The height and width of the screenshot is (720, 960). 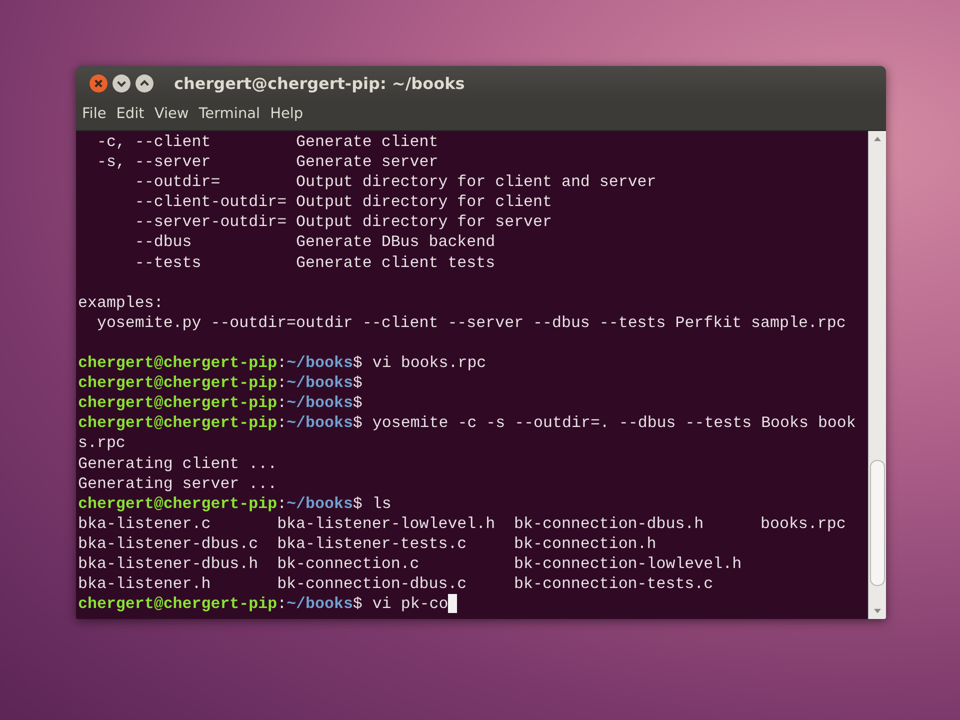 What do you see at coordinates (372, 584) in the screenshot?
I see `file-name: bk-connection-dbus.c` at bounding box center [372, 584].